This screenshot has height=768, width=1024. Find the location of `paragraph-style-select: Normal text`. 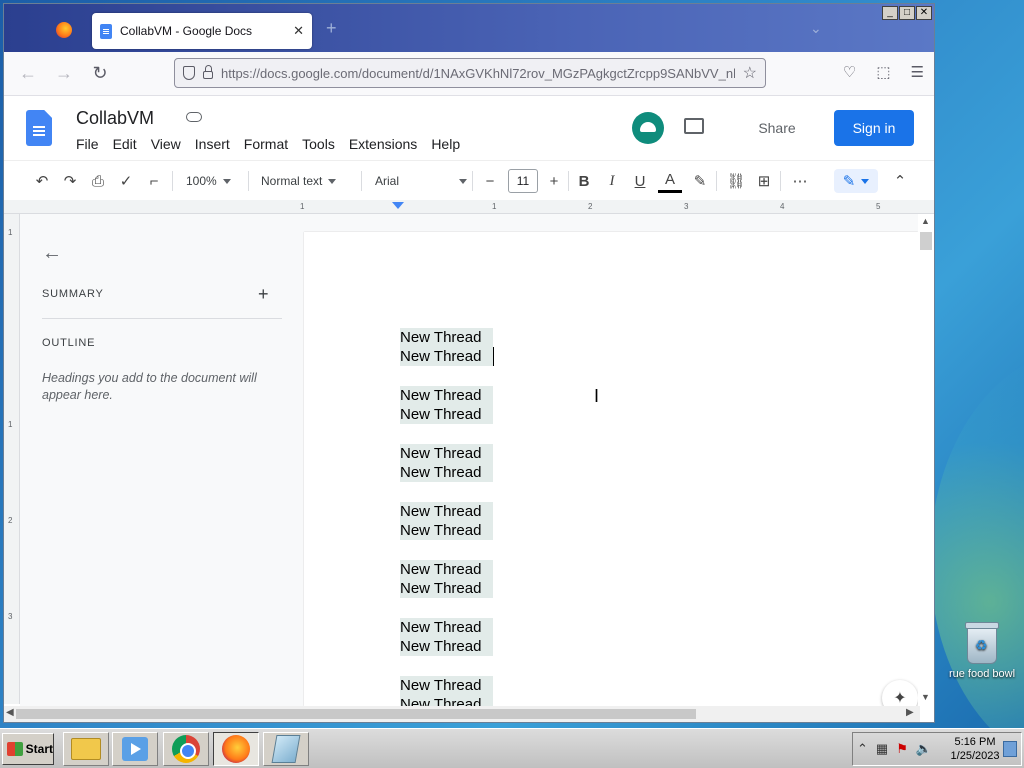

paragraph-style-select: Normal text is located at coordinates (307, 181).